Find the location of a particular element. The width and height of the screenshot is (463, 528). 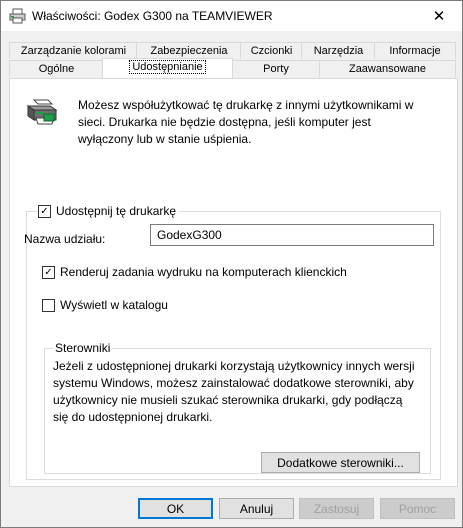

tab-label: Udostępnianie is located at coordinates (167, 67).